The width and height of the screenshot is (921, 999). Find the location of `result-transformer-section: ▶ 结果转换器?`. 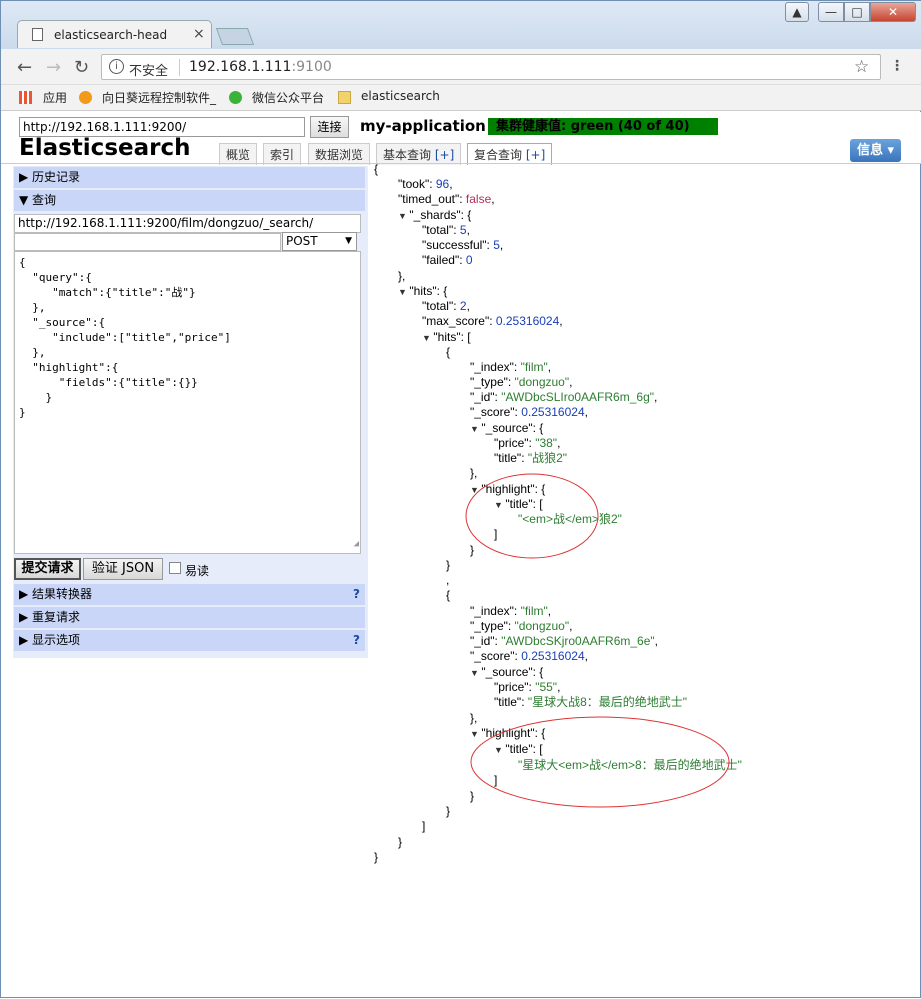

result-transformer-section: ▶ 结果转换器? is located at coordinates (189, 594).